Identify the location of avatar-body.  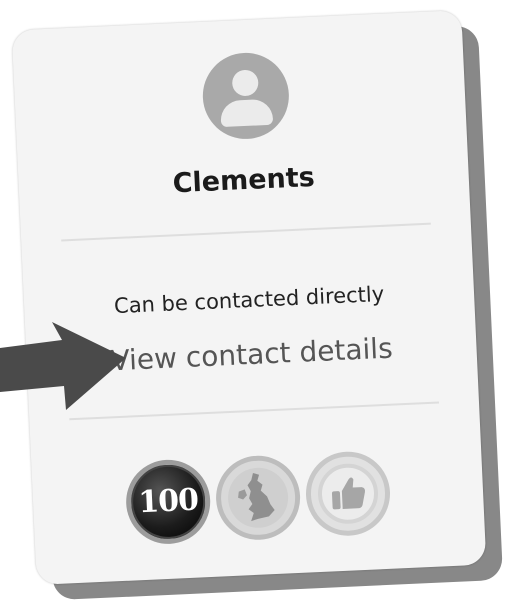
(247, 113).